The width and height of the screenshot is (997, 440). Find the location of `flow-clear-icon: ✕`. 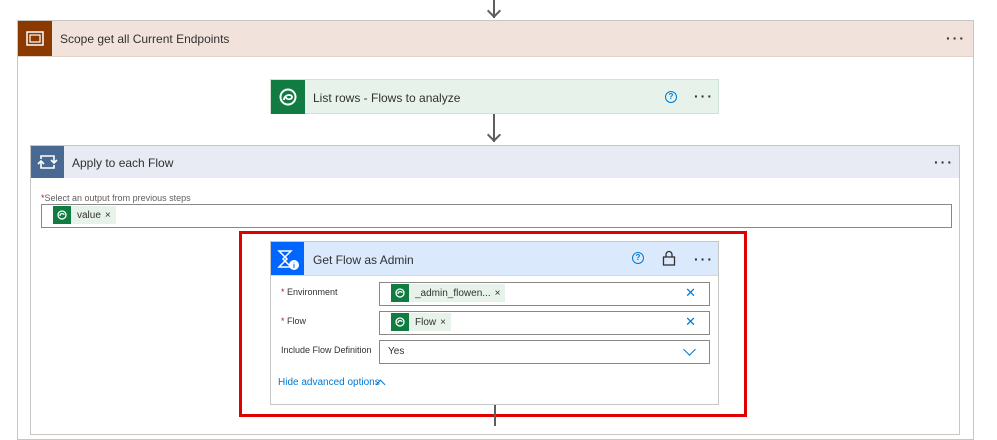

flow-clear-icon: ✕ is located at coordinates (690, 322).